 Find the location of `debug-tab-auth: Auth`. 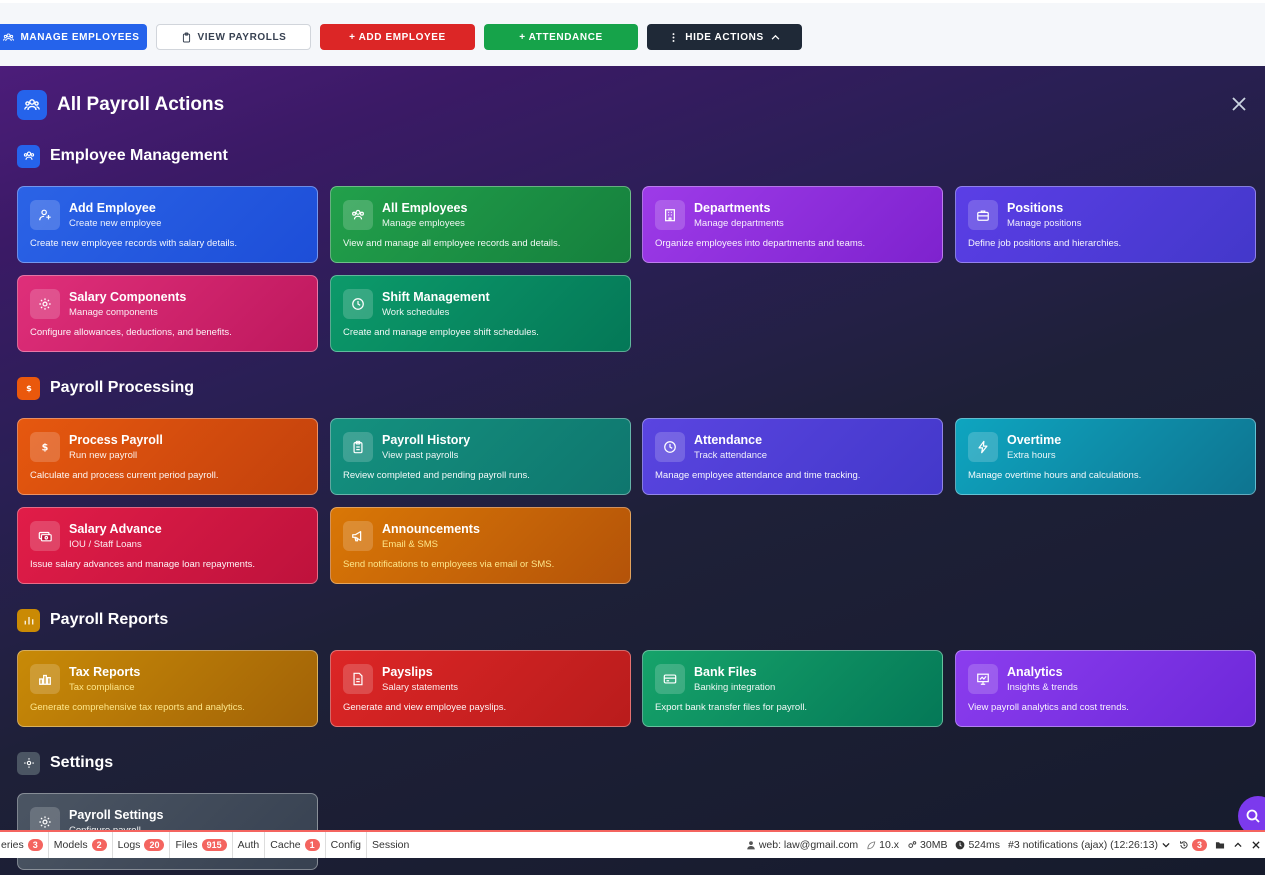

debug-tab-auth: Auth is located at coordinates (249, 845).